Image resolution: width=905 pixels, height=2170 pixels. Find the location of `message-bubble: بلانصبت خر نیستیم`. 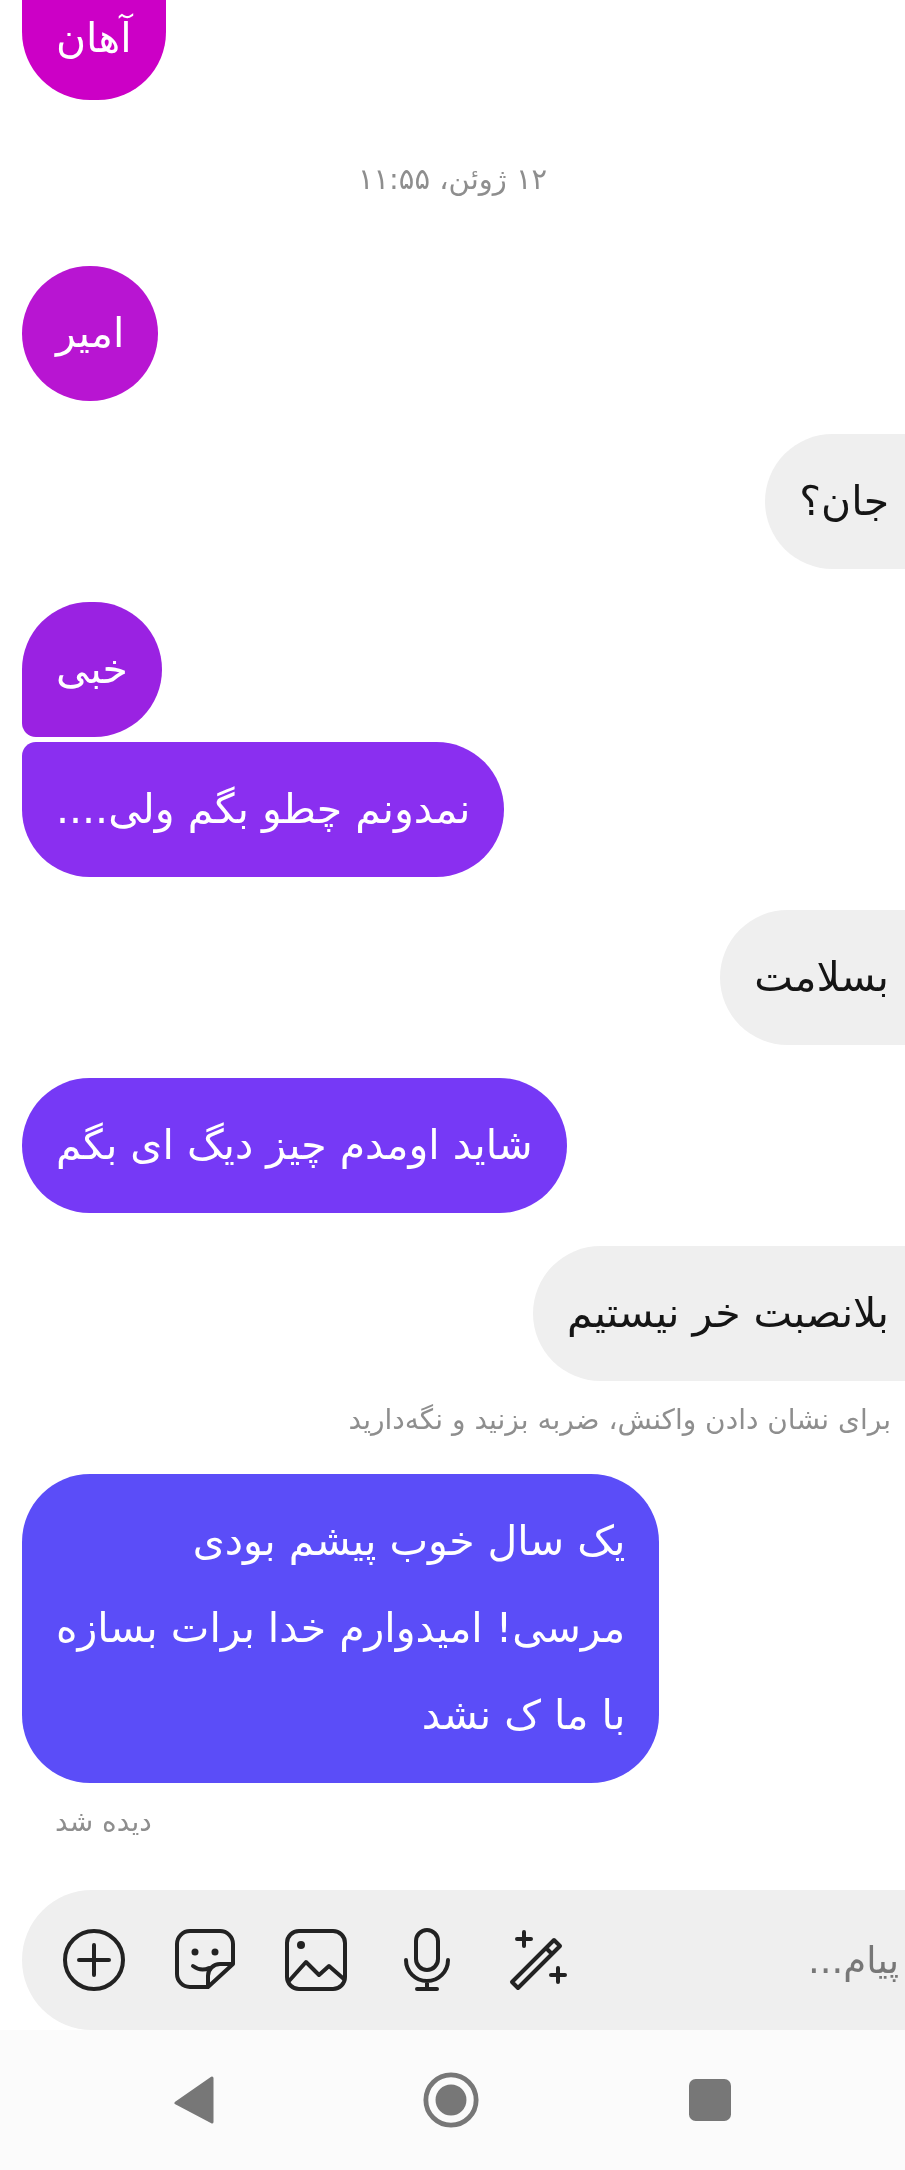

message-bubble: بلانصبت خر نیستیم is located at coordinates (719, 1313).